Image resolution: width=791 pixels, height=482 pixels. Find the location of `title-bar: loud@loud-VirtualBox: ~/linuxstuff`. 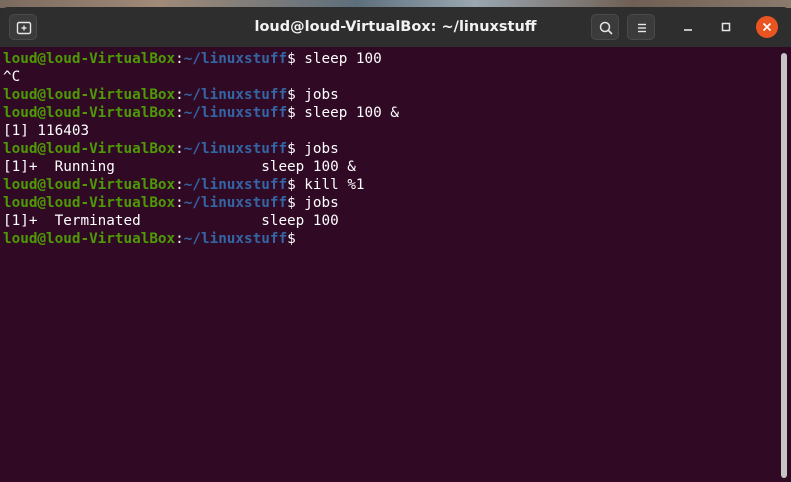

title-bar: loud@loud-VirtualBox: ~/linuxstuff is located at coordinates (395, 27).